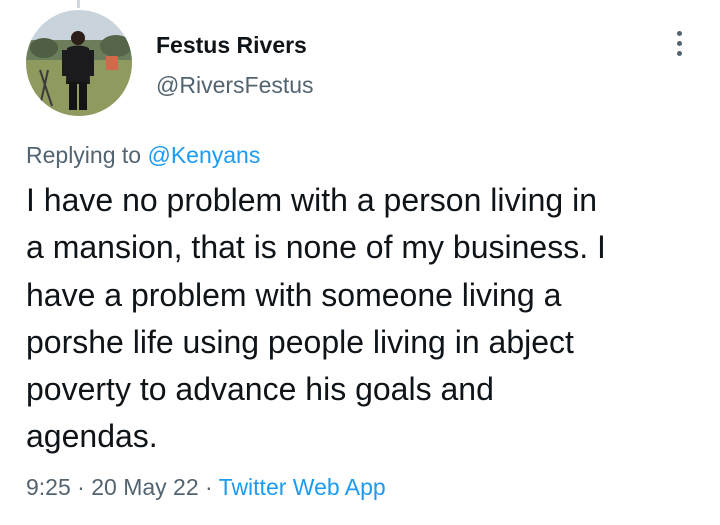  Describe the element at coordinates (143, 155) in the screenshot. I see `replying-to-line: Replying to @Kenyans` at that location.